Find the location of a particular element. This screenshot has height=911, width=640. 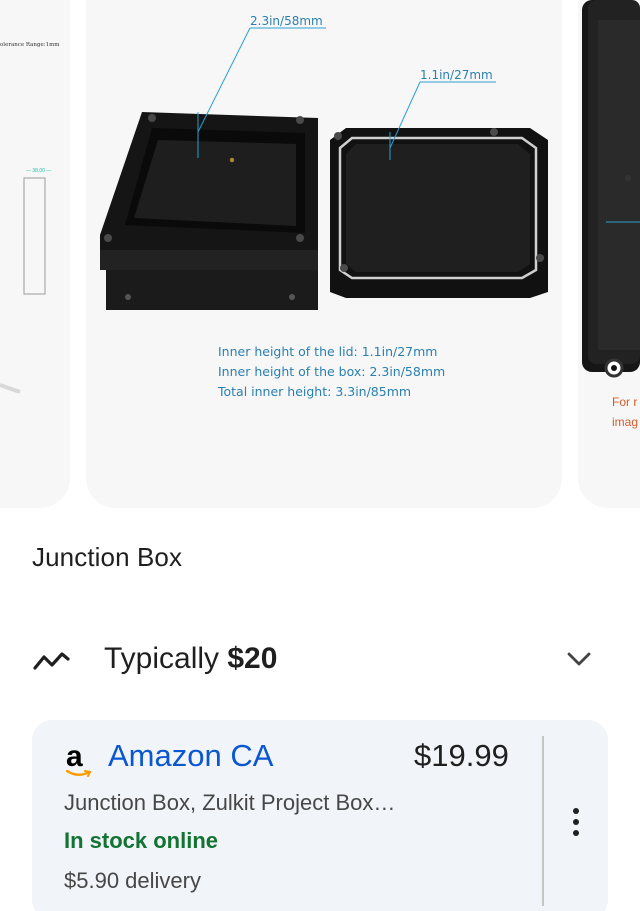

note-line-2: imag is located at coordinates (625, 422).